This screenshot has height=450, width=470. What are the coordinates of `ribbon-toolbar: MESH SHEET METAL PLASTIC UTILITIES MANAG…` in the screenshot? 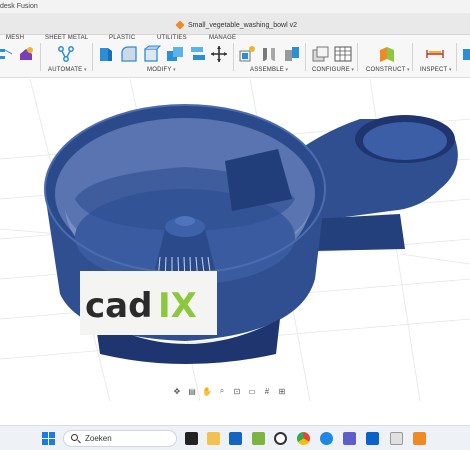 It's located at (235, 56).